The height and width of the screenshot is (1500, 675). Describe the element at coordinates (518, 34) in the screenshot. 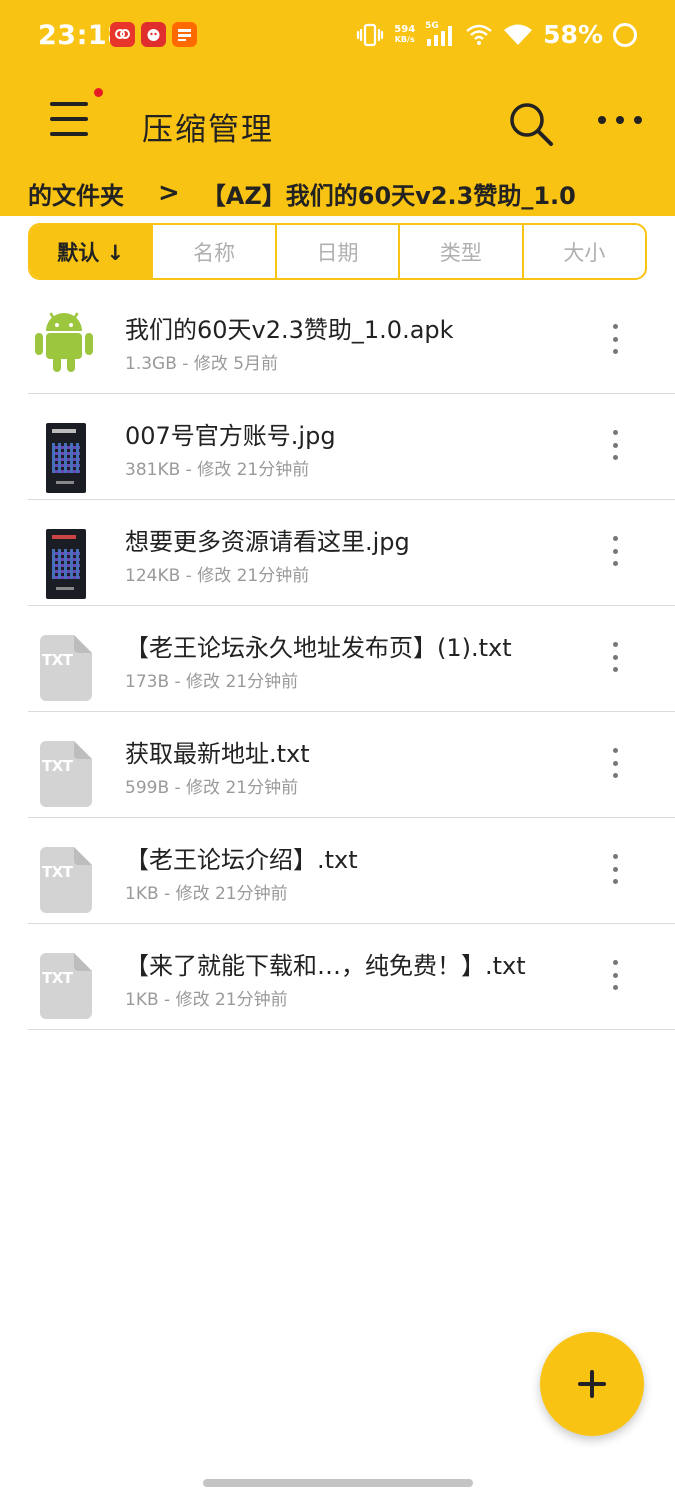

I see `wifi-icon` at that location.